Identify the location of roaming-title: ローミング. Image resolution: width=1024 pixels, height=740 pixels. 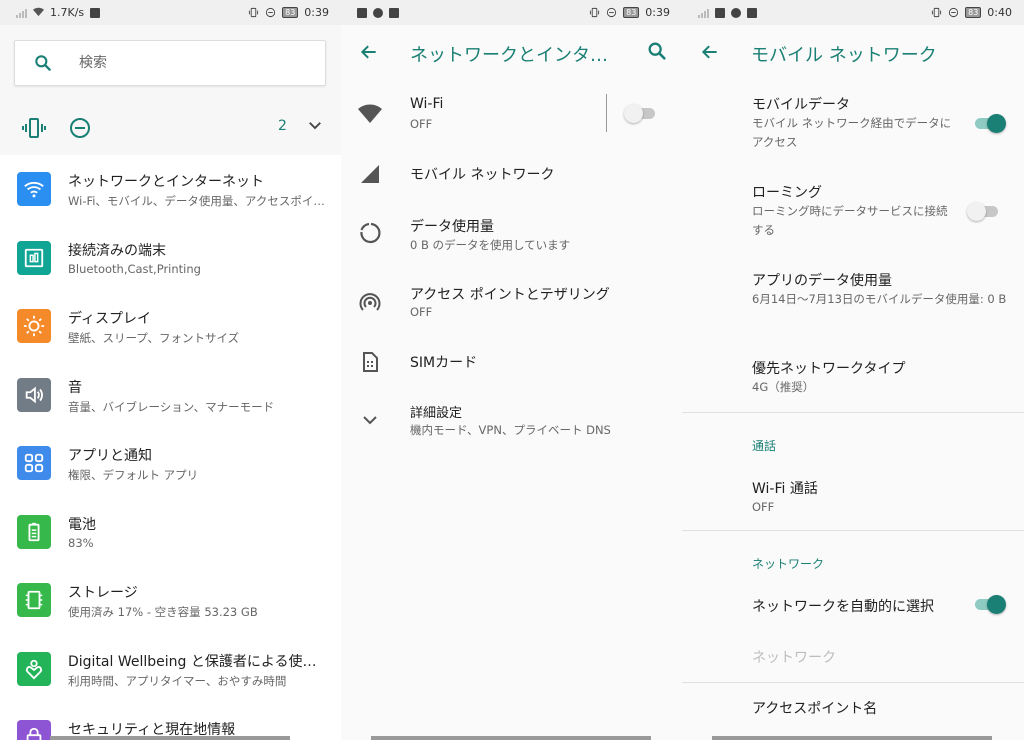
(787, 193).